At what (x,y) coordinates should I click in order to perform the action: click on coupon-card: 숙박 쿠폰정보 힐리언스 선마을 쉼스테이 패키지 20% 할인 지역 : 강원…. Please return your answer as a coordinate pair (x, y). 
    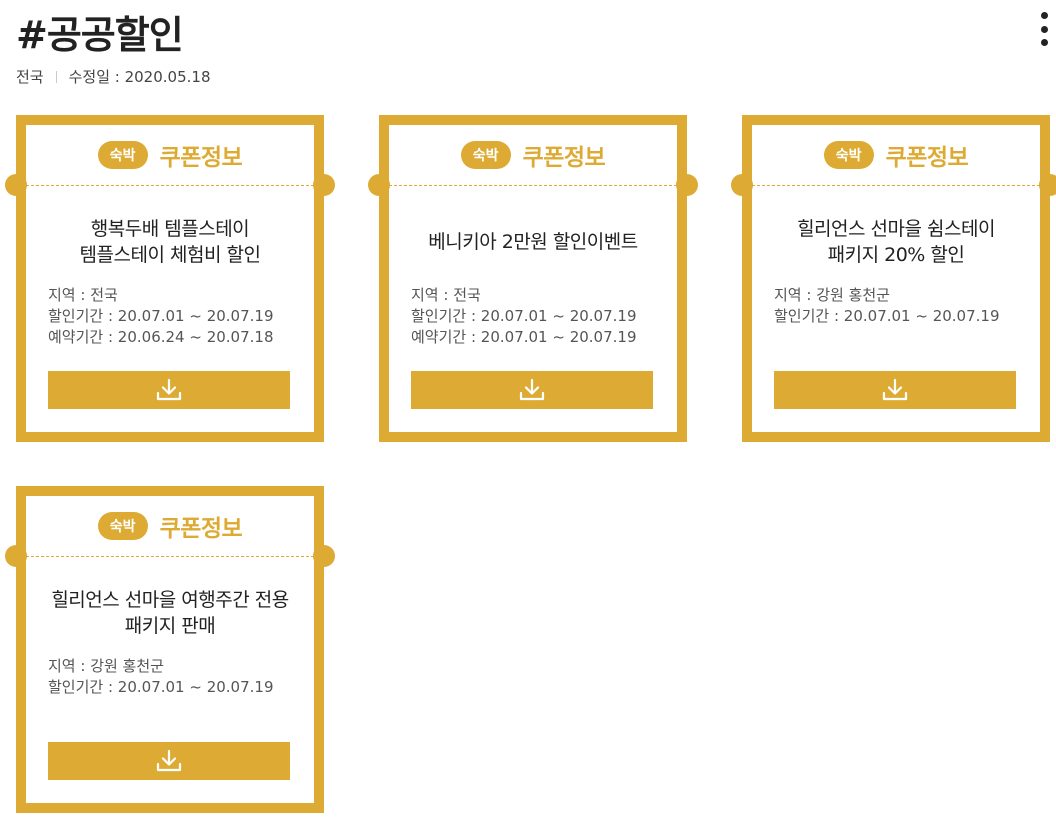
    Looking at the image, I should click on (893, 278).